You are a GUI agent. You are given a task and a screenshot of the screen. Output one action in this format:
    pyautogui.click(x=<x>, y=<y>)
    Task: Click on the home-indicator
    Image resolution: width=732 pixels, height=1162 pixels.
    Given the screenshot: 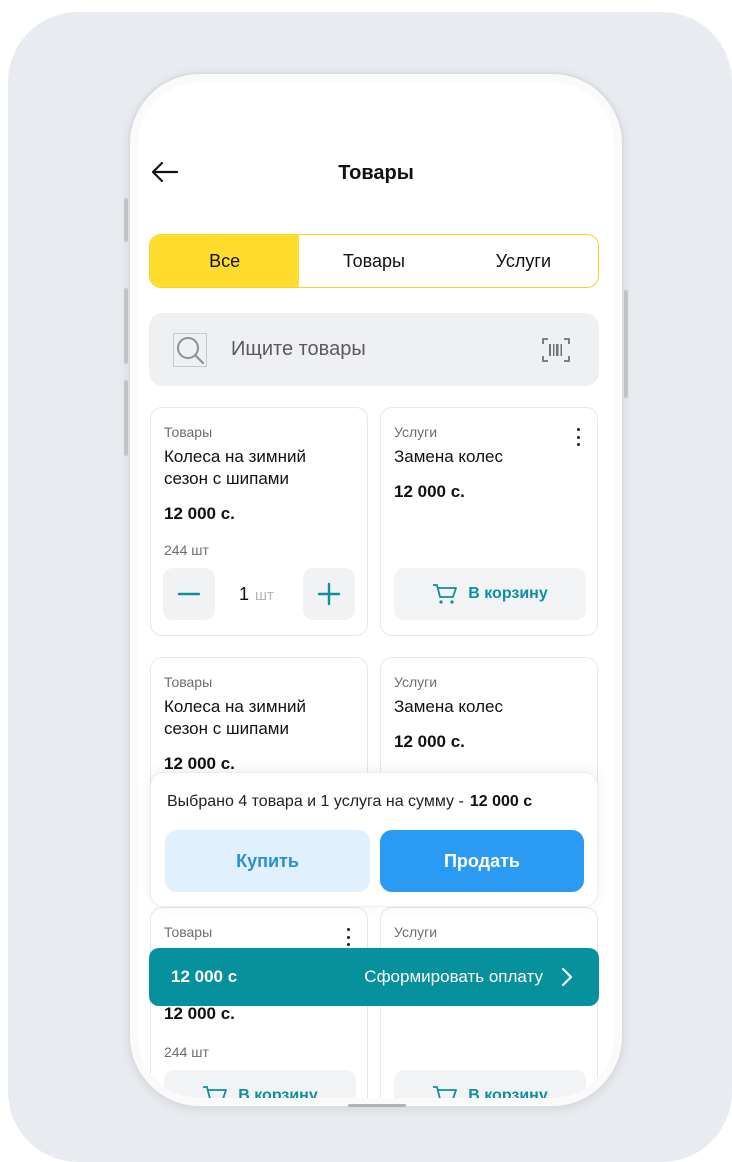 What is the action you would take?
    pyautogui.click(x=377, y=1105)
    